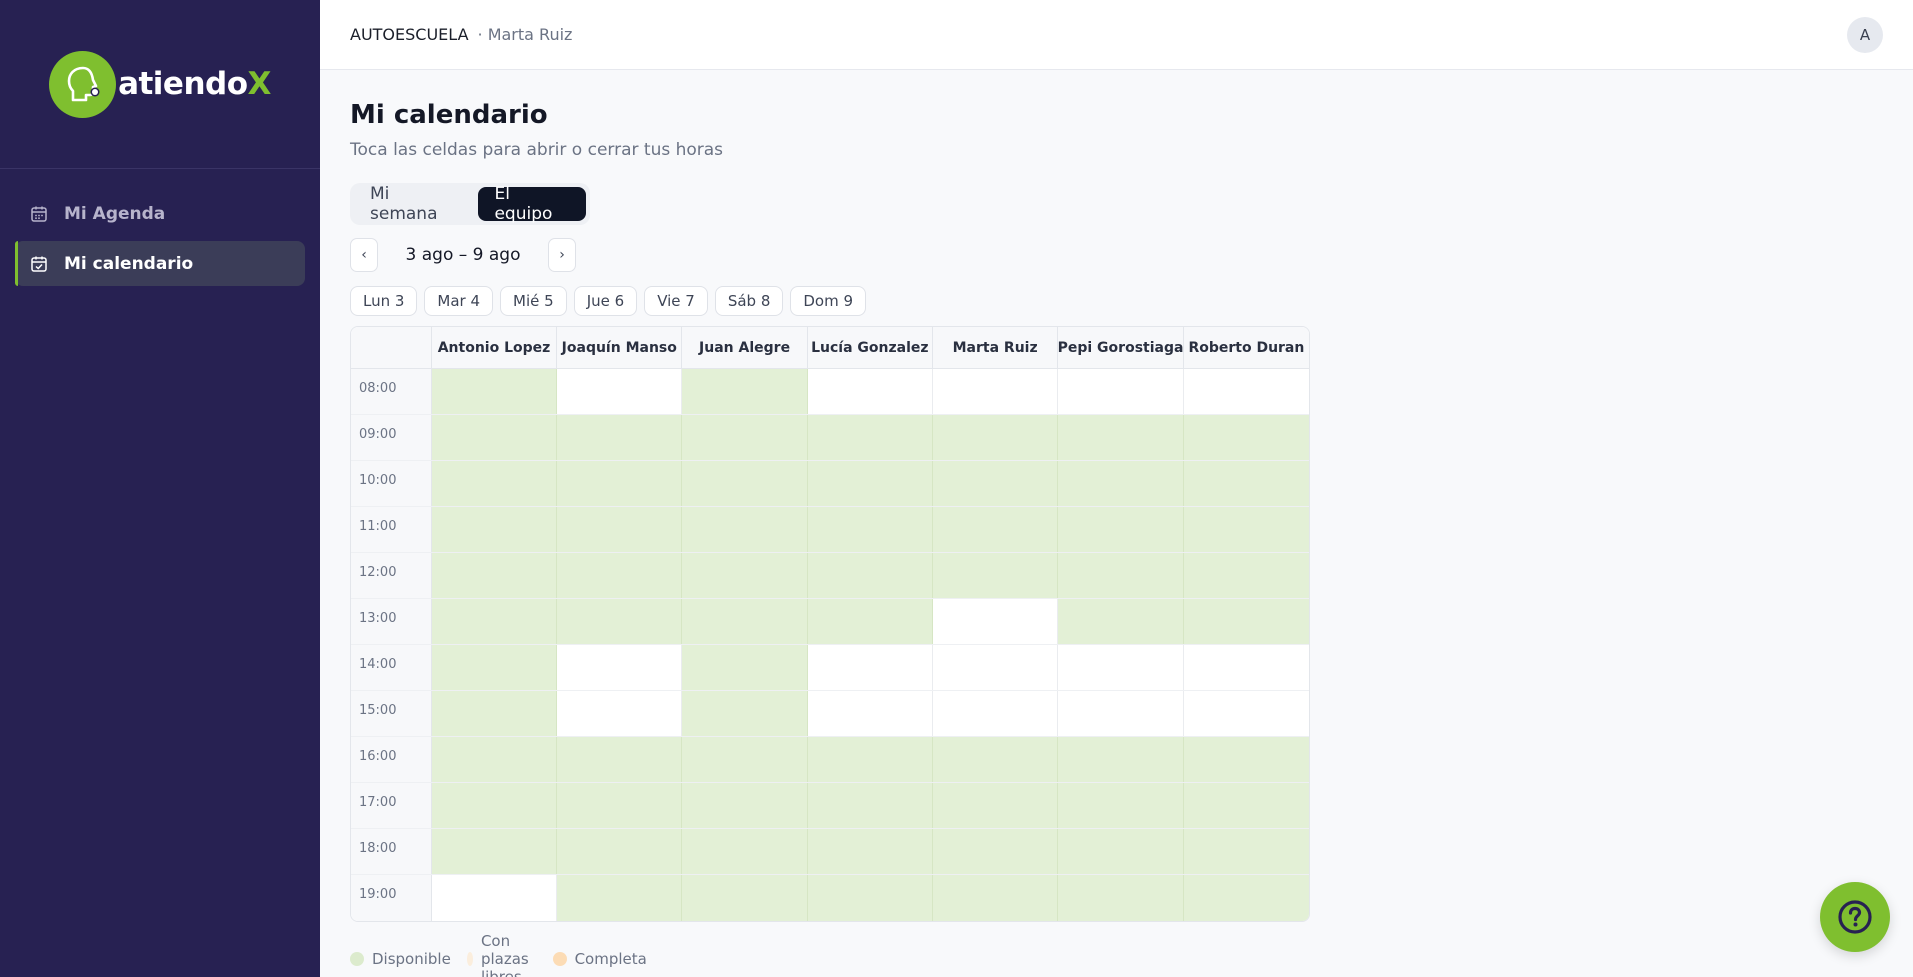 The height and width of the screenshot is (977, 1913). What do you see at coordinates (676, 301) in the screenshot?
I see `day-chip: Vie 7` at bounding box center [676, 301].